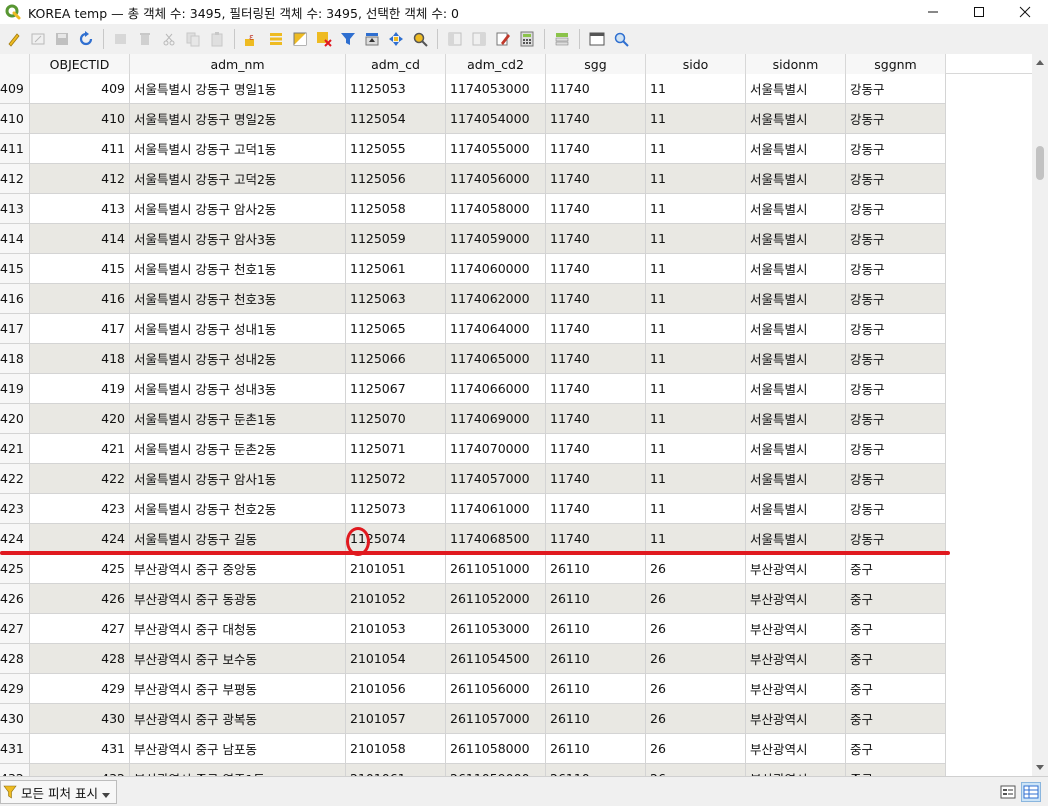 The image size is (1048, 806). I want to click on cell-adm-nm: 서울특별시 강동구 둔촌1동, so click(238, 419).